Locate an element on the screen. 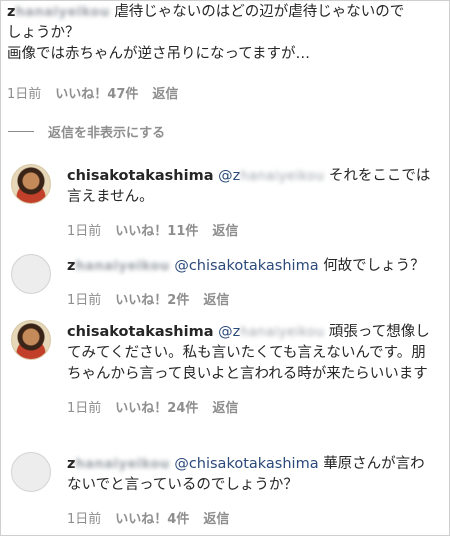 Image resolution: width=450 pixels, height=536 pixels. hide-replies-toggle: 返信を非表示にする is located at coordinates (86, 131).